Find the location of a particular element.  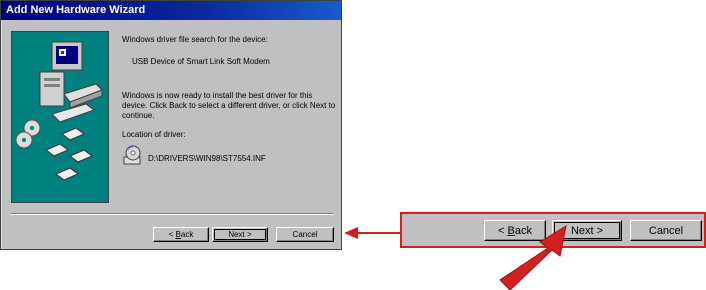

zoom-back-button: < Back is located at coordinates (515, 230).